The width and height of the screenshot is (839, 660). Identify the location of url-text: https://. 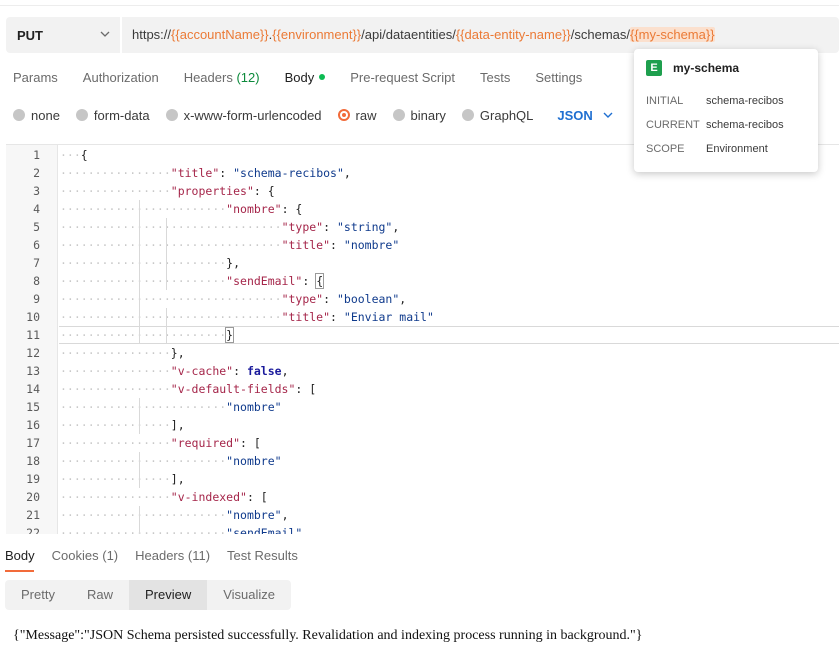
(152, 34).